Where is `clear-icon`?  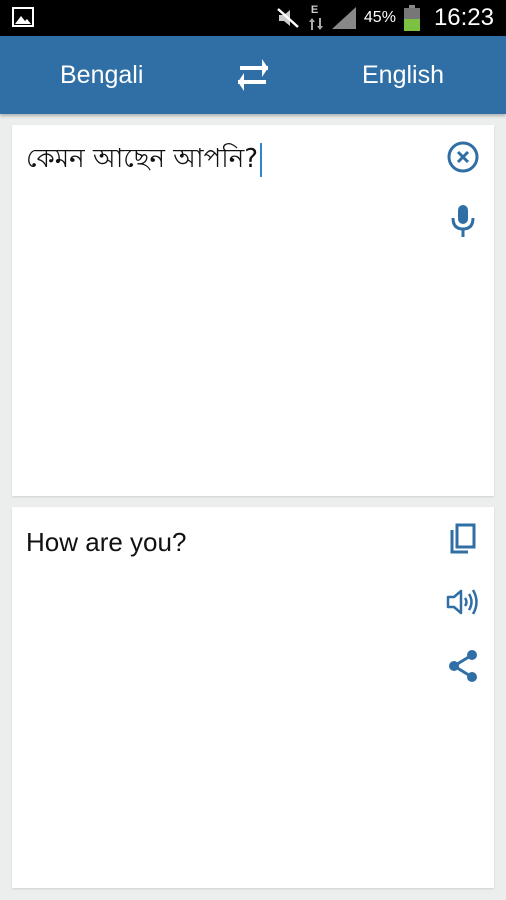
clear-icon is located at coordinates (463, 157).